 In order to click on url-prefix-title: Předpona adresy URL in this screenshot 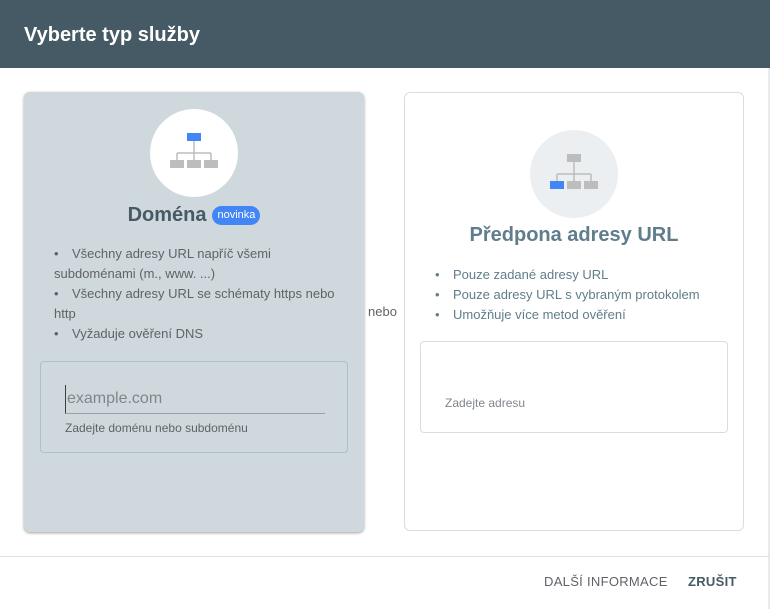, I will do `click(574, 235)`.